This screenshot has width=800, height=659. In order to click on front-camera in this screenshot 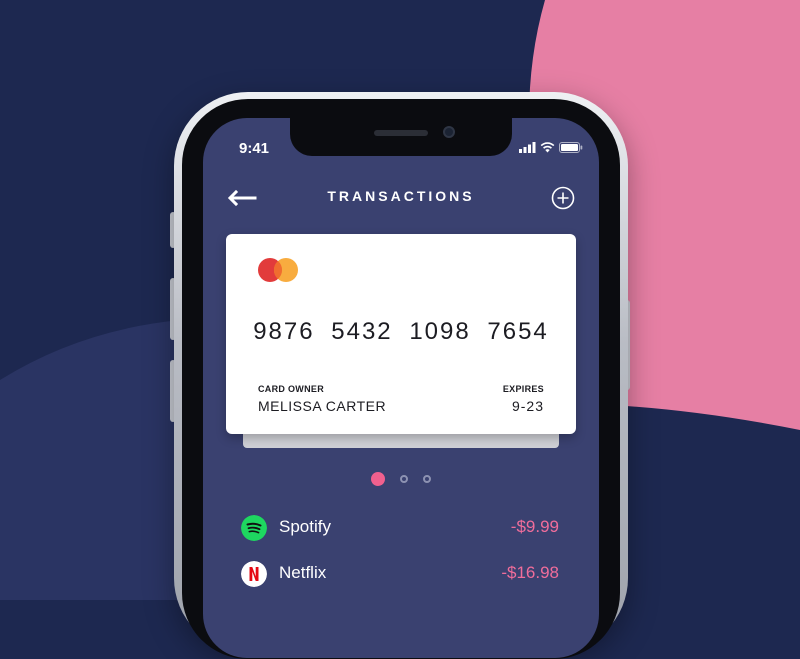, I will do `click(449, 132)`.